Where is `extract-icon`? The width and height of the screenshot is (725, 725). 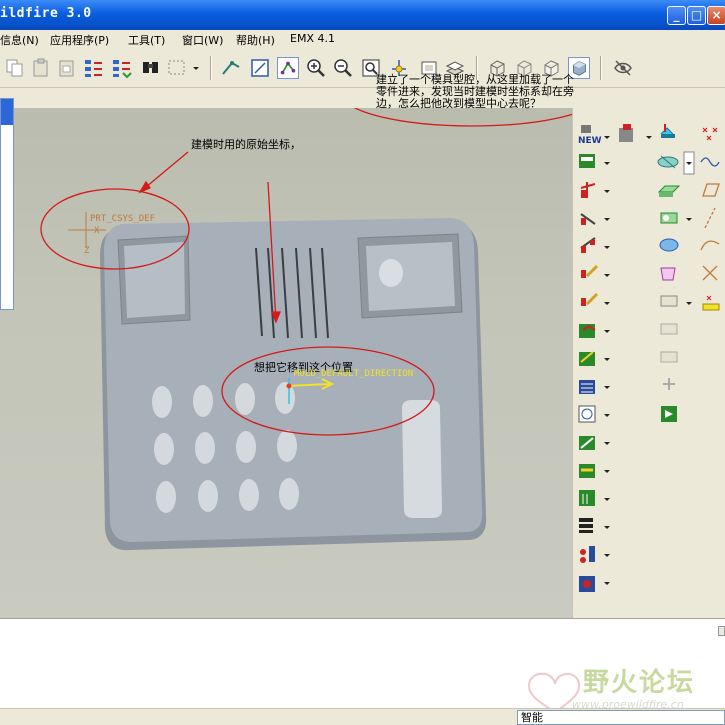 extract-icon is located at coordinates (587, 387).